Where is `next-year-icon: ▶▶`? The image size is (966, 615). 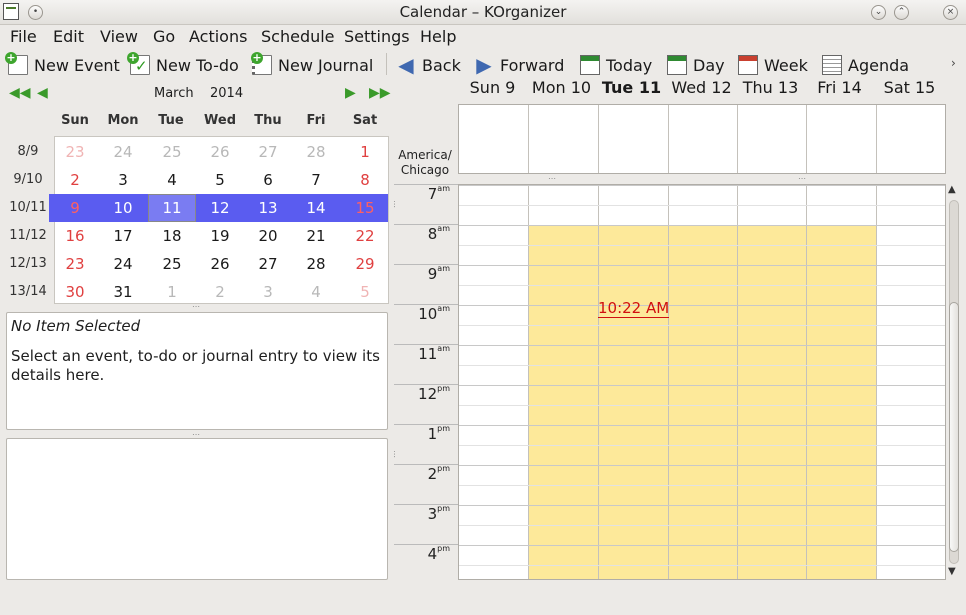
next-year-icon: ▶▶ is located at coordinates (380, 93).